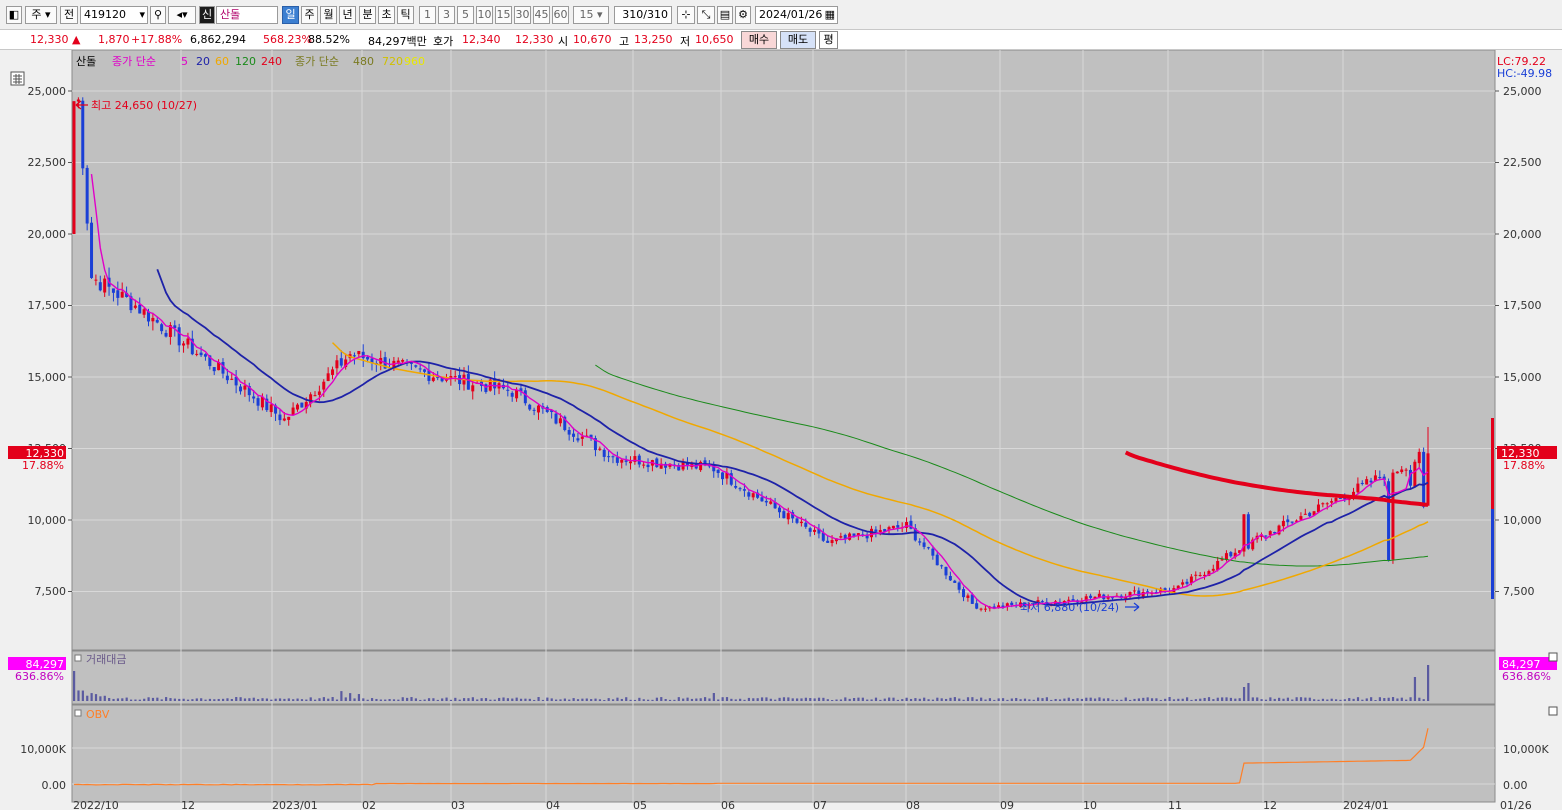 The image size is (1562, 810). What do you see at coordinates (560, 15) in the screenshot?
I see `interval-60: 60` at bounding box center [560, 15].